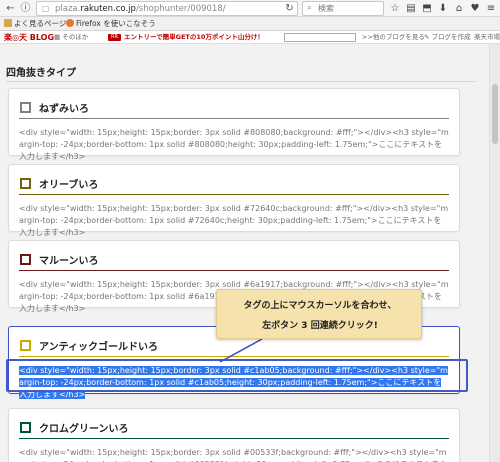  Describe the element at coordinates (234, 428) in the screenshot. I see `card-heading: クロムグリーンいろ` at that location.